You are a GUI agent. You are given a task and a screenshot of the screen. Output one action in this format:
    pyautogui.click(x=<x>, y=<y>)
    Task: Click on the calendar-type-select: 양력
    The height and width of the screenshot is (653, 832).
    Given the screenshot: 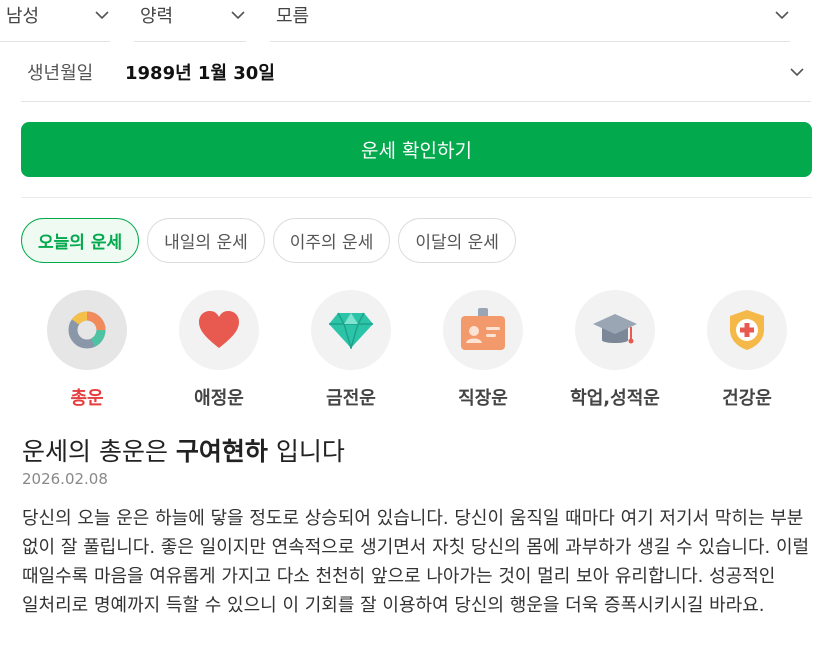 What is the action you would take?
    pyautogui.click(x=190, y=21)
    